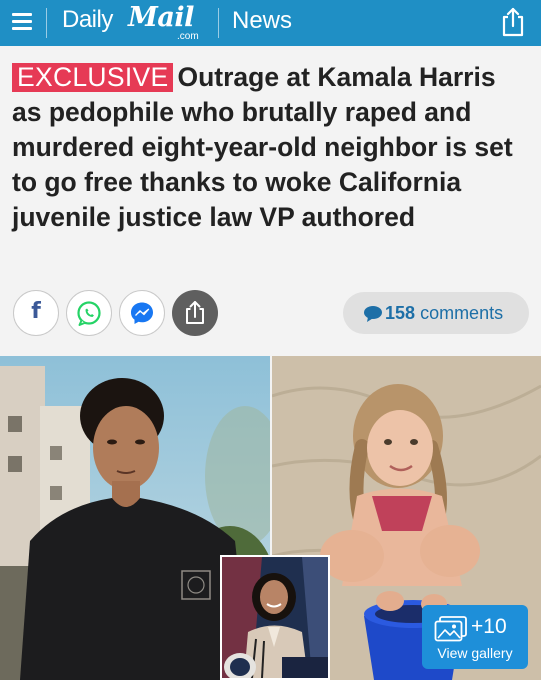  I want to click on header-share-icon, so click(513, 22).